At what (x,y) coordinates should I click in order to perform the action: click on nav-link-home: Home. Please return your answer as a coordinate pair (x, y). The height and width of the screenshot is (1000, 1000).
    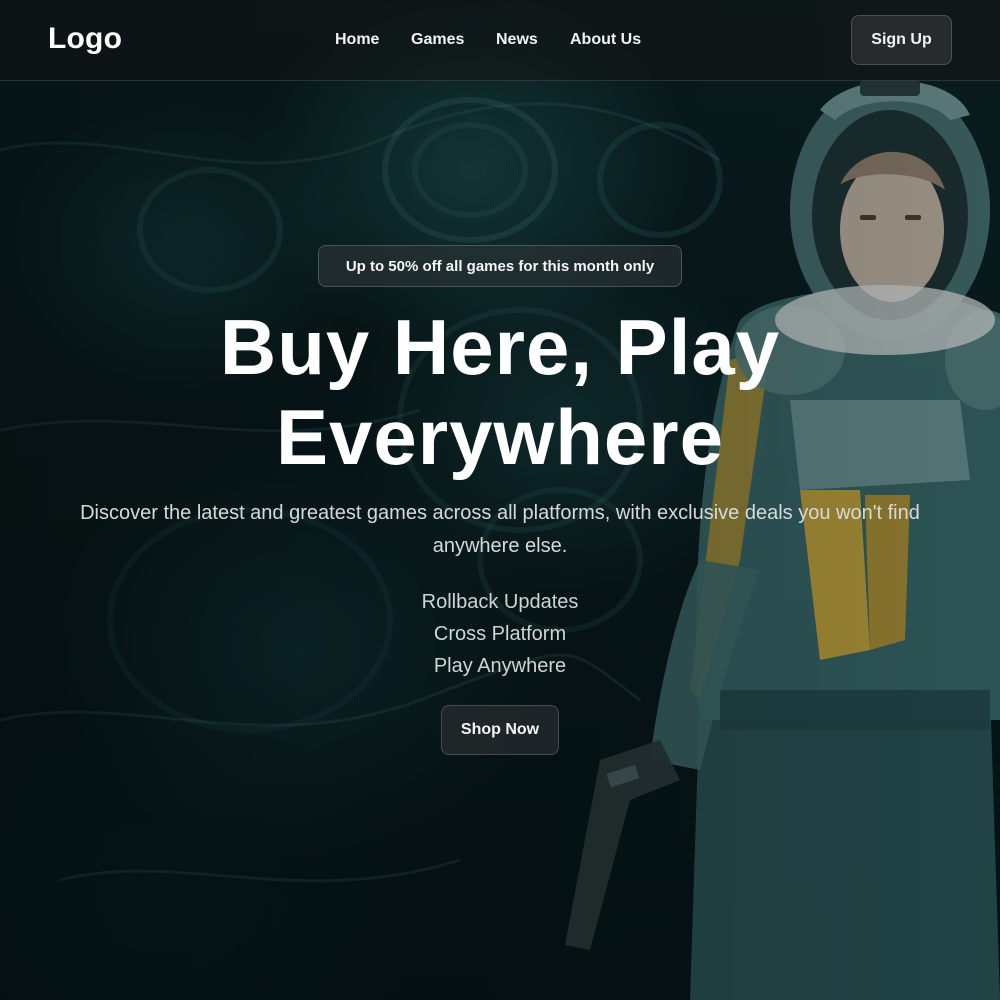
    Looking at the image, I should click on (357, 40).